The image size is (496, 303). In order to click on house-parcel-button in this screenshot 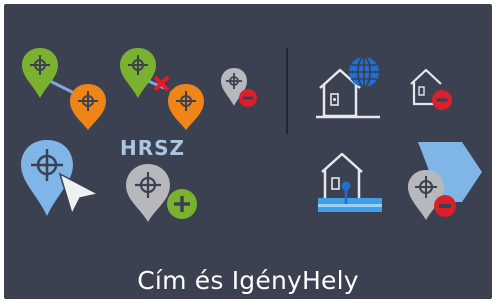, I will do `click(352, 183)`.